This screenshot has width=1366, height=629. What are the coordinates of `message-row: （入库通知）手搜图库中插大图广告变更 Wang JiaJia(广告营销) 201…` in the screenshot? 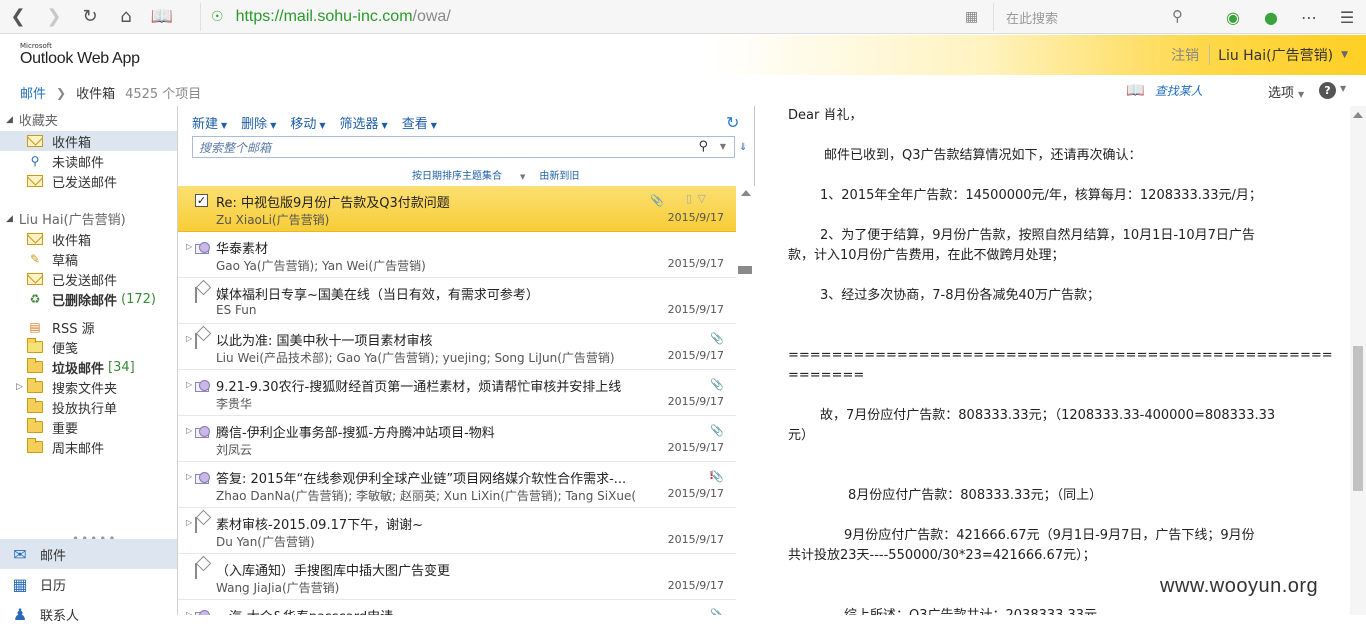 It's located at (457, 577).